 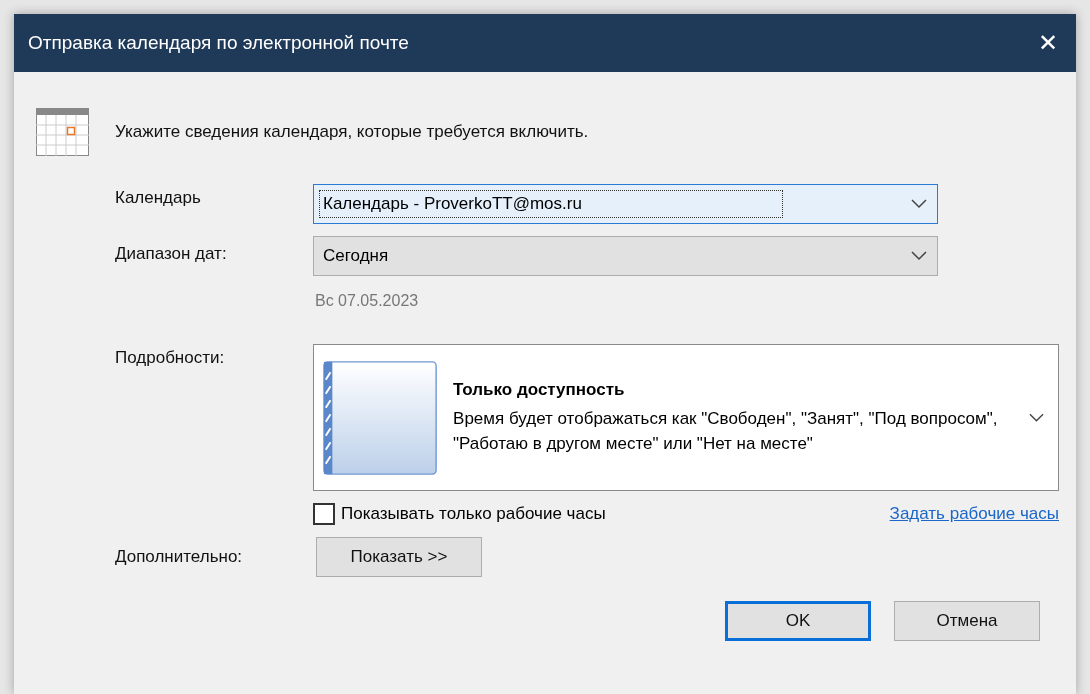 What do you see at coordinates (459, 514) in the screenshot?
I see `working-hours-checkbox: Показывать только рабочие часы` at bounding box center [459, 514].